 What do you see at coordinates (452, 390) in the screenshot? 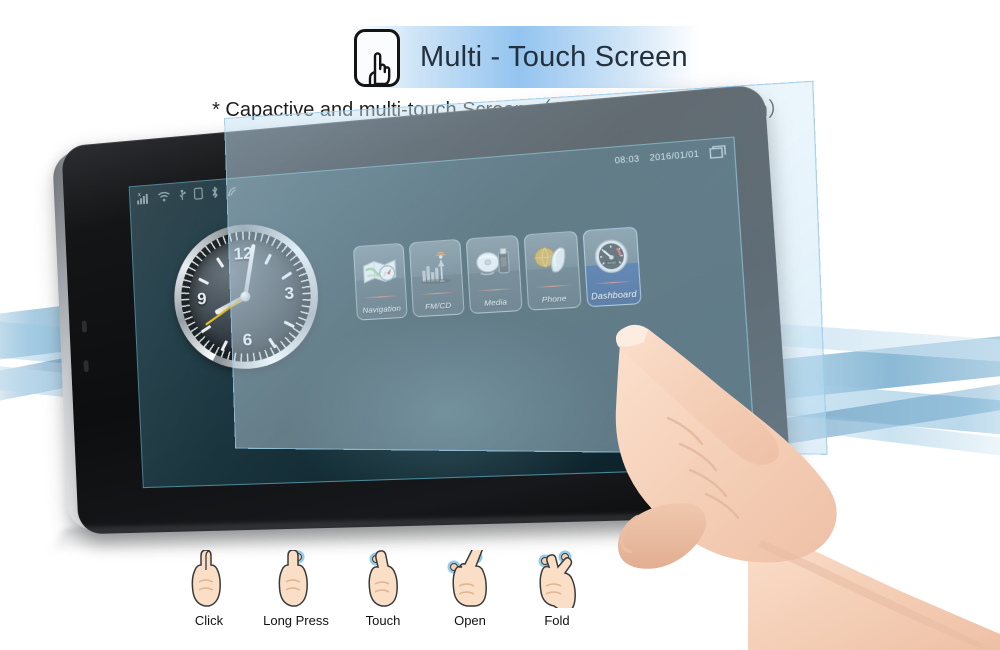
I see `screen-glow` at bounding box center [452, 390].